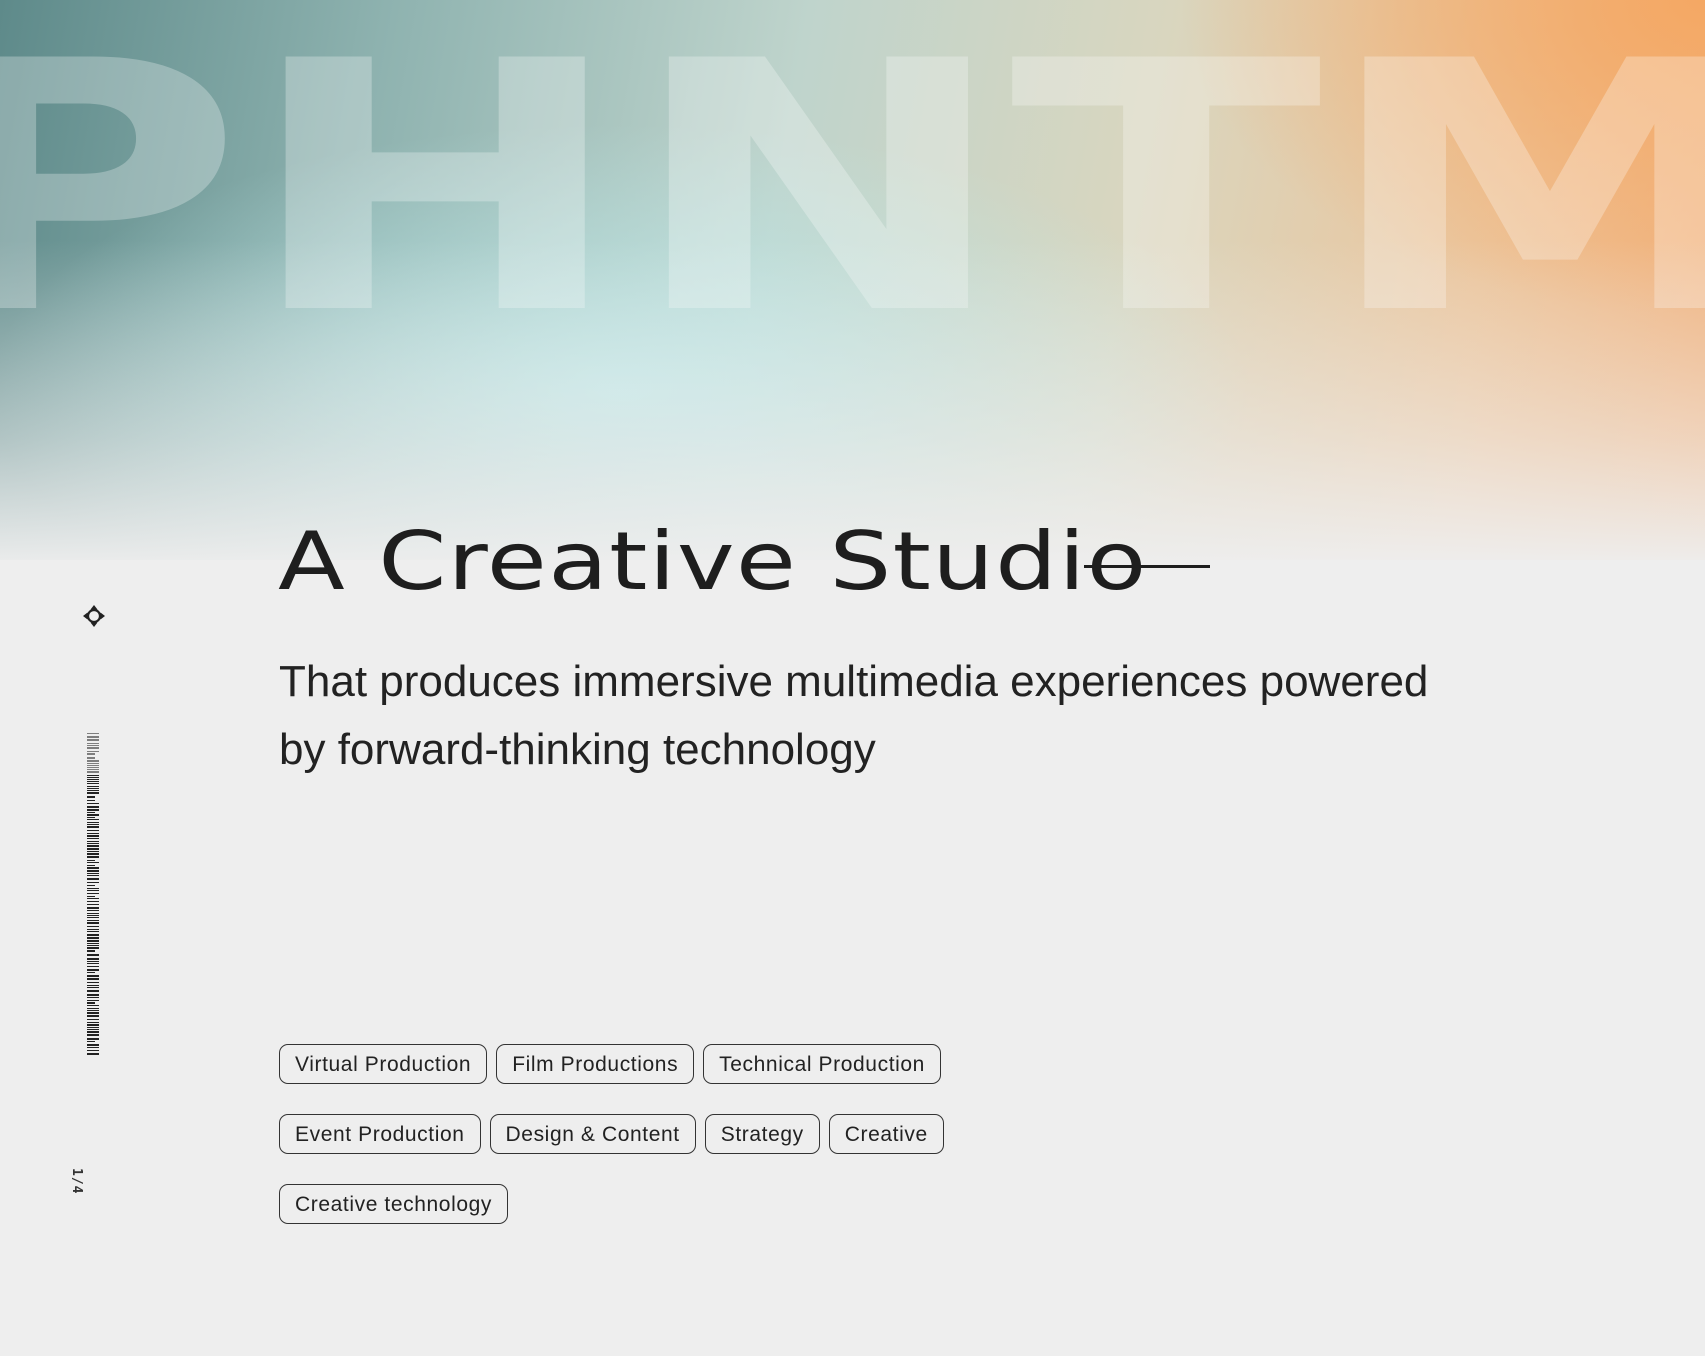  What do you see at coordinates (383, 1064) in the screenshot?
I see `tag-virtual-production: Virtual Production` at bounding box center [383, 1064].